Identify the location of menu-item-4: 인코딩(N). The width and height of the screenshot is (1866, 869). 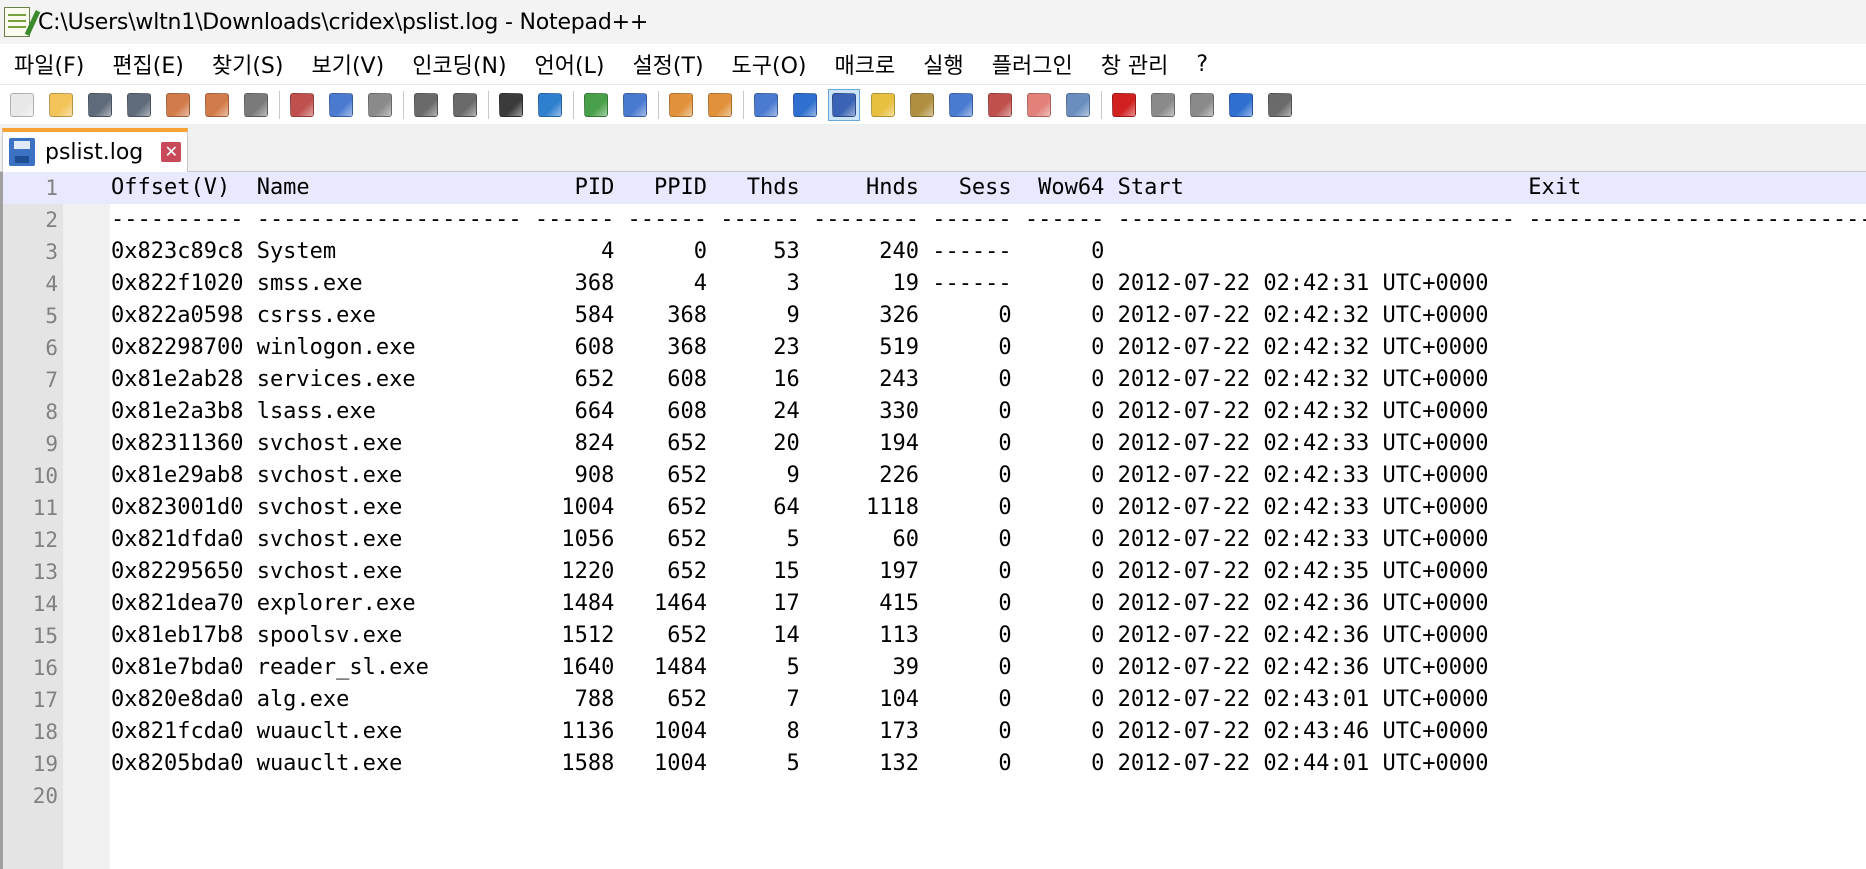
(459, 64).